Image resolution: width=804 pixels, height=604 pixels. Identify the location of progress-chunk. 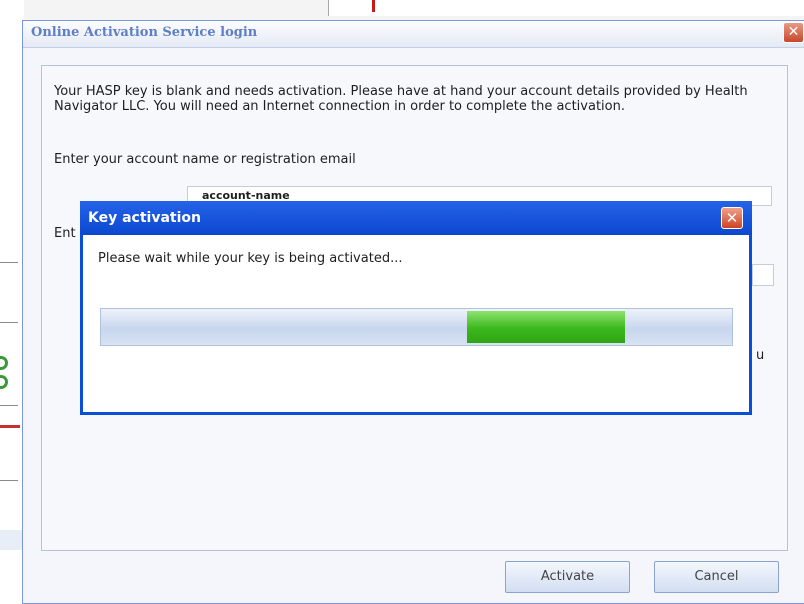
(546, 327).